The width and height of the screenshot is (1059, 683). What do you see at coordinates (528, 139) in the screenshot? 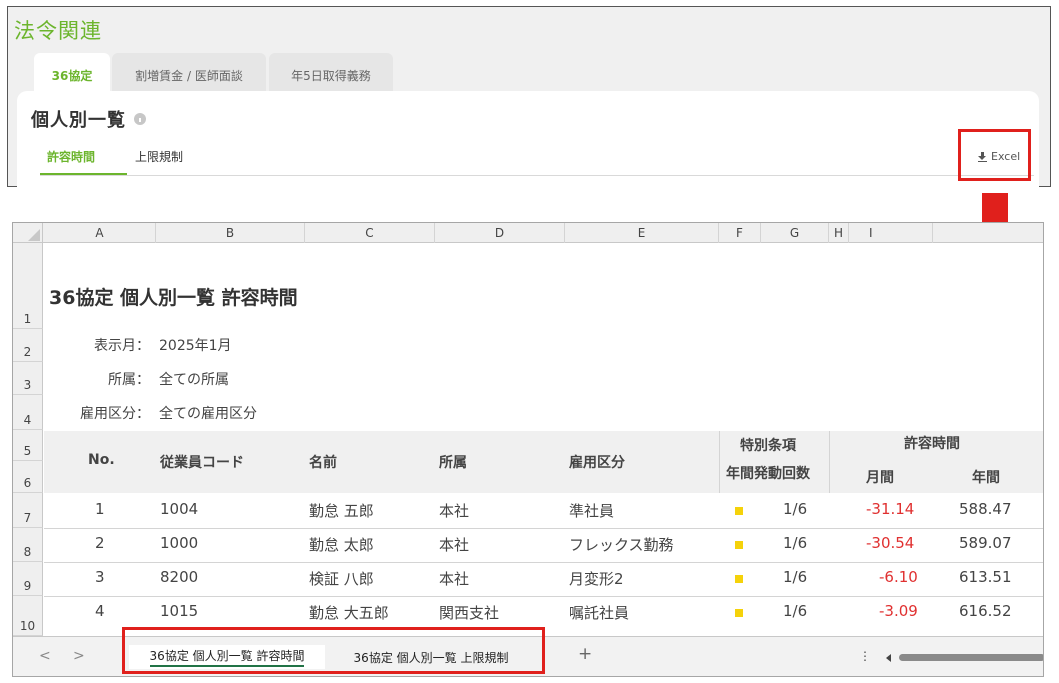
I see `list-card: 個人別一覧 許容時間 上限規制 Excel` at bounding box center [528, 139].